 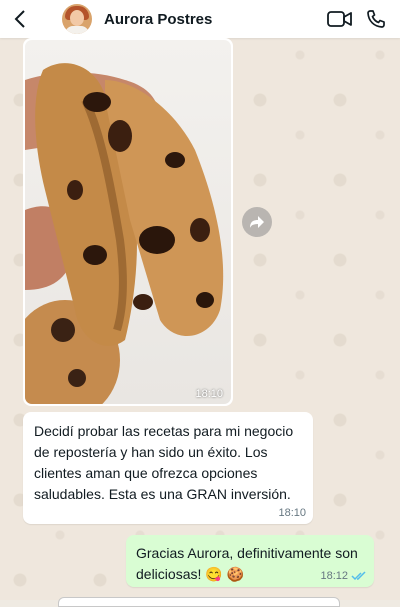 What do you see at coordinates (77, 19) in the screenshot?
I see `avatar` at bounding box center [77, 19].